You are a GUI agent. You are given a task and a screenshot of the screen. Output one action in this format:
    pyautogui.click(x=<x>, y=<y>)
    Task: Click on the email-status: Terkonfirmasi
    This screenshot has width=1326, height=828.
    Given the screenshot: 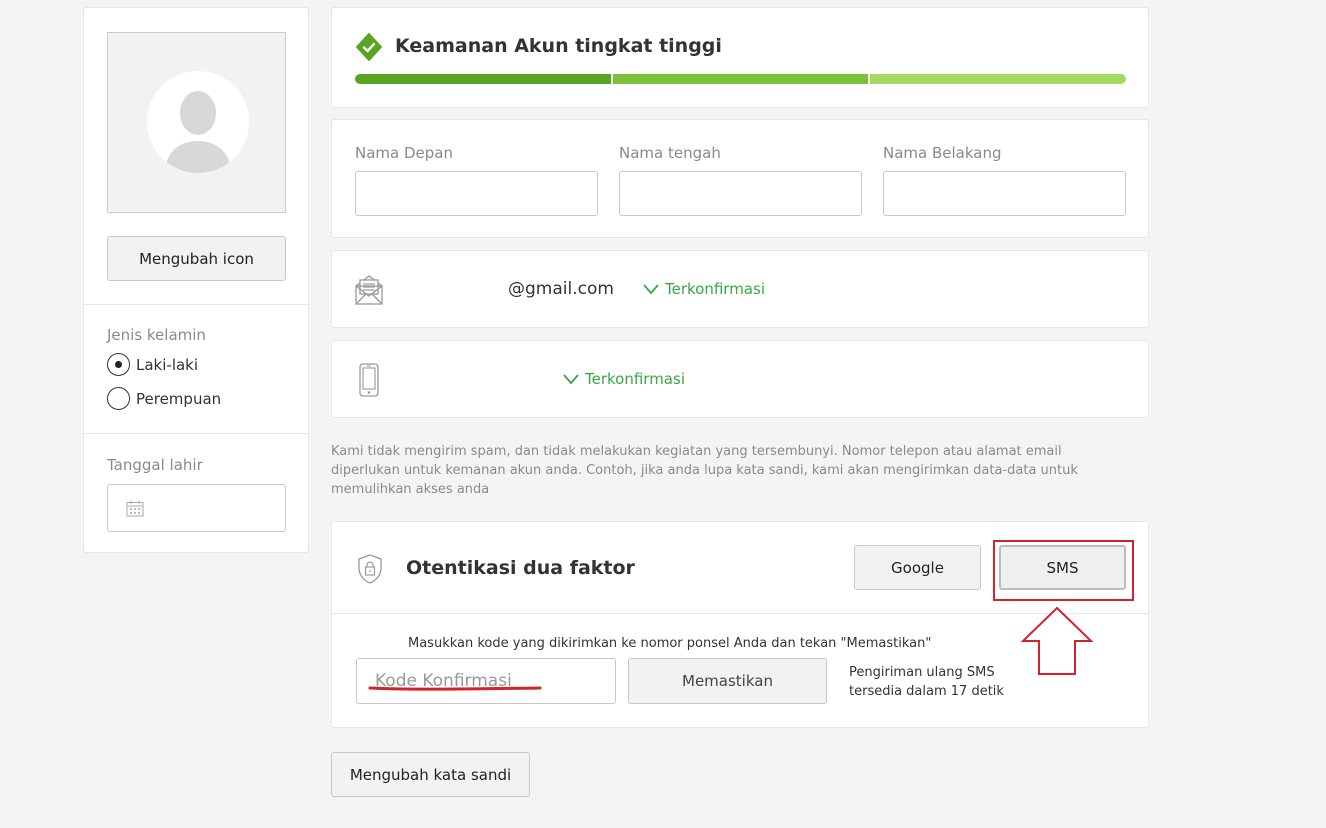 What is the action you would take?
    pyautogui.click(x=704, y=289)
    